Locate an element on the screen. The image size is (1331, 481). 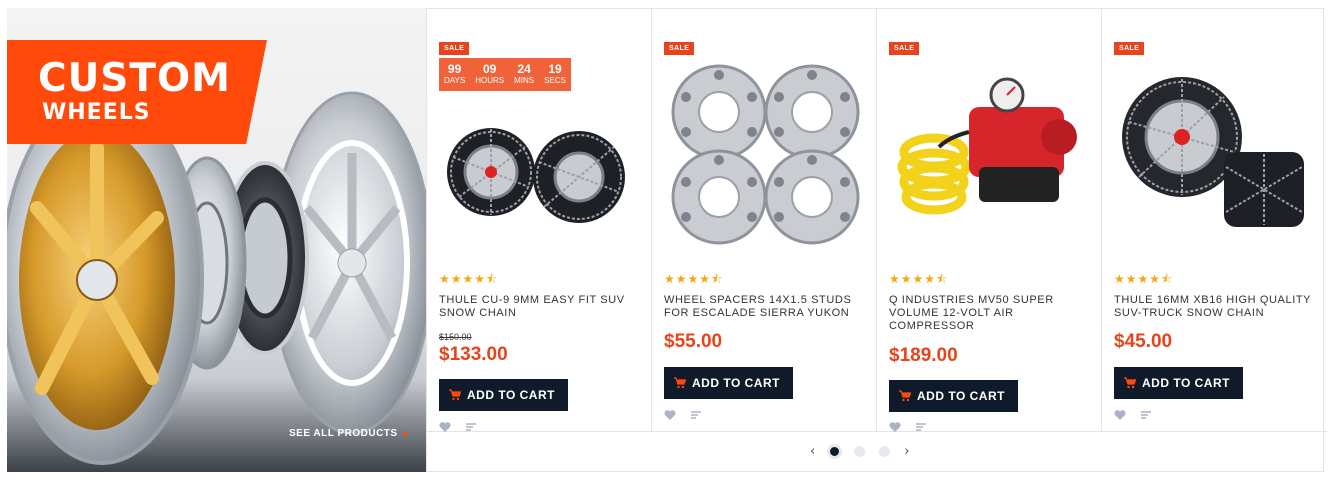
countdown-timer: 99 DAYS 09 HOURS 24 MINS 19 SECS is located at coordinates (505, 74).